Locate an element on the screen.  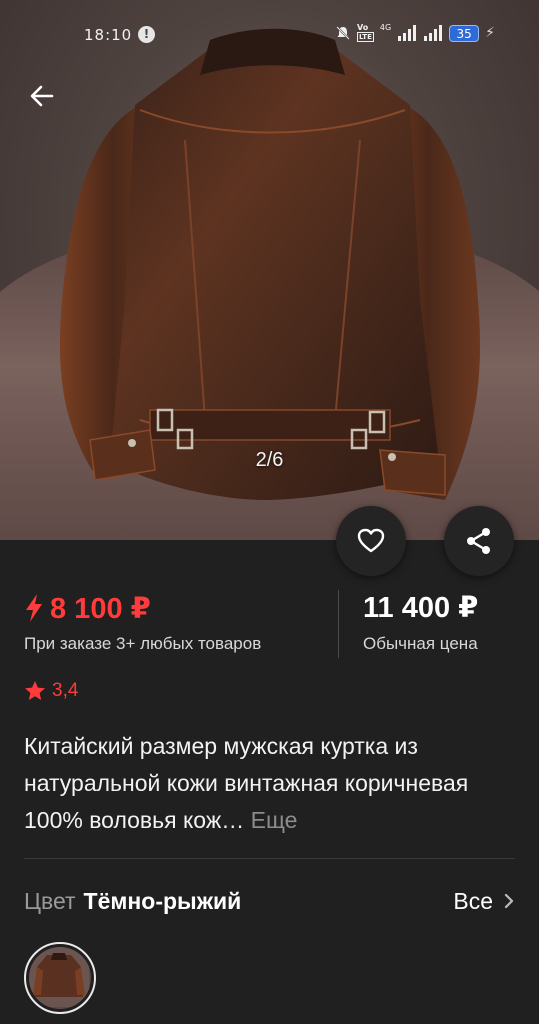
color-label: Цвет is located at coordinates (50, 900).